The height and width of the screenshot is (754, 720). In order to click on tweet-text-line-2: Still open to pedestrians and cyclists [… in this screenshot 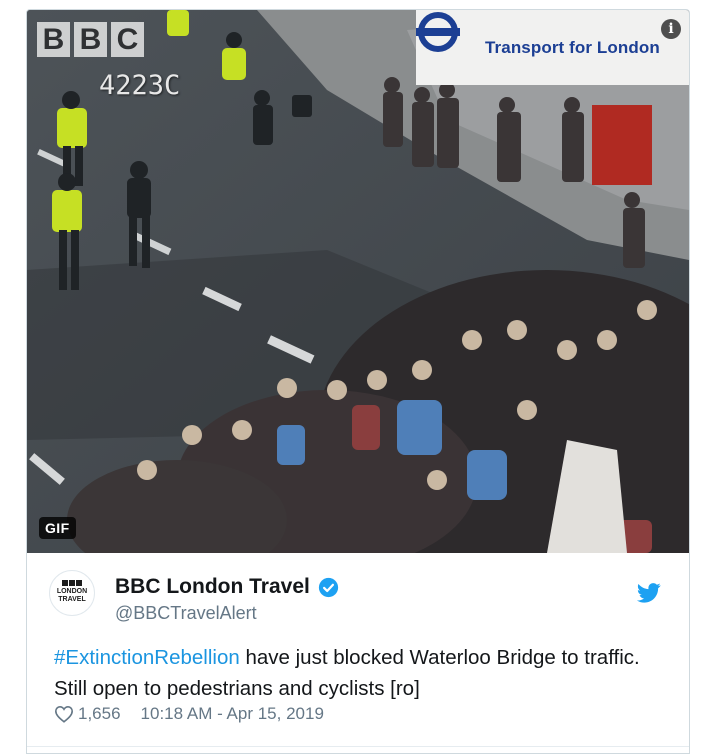, I will do `click(237, 688)`.